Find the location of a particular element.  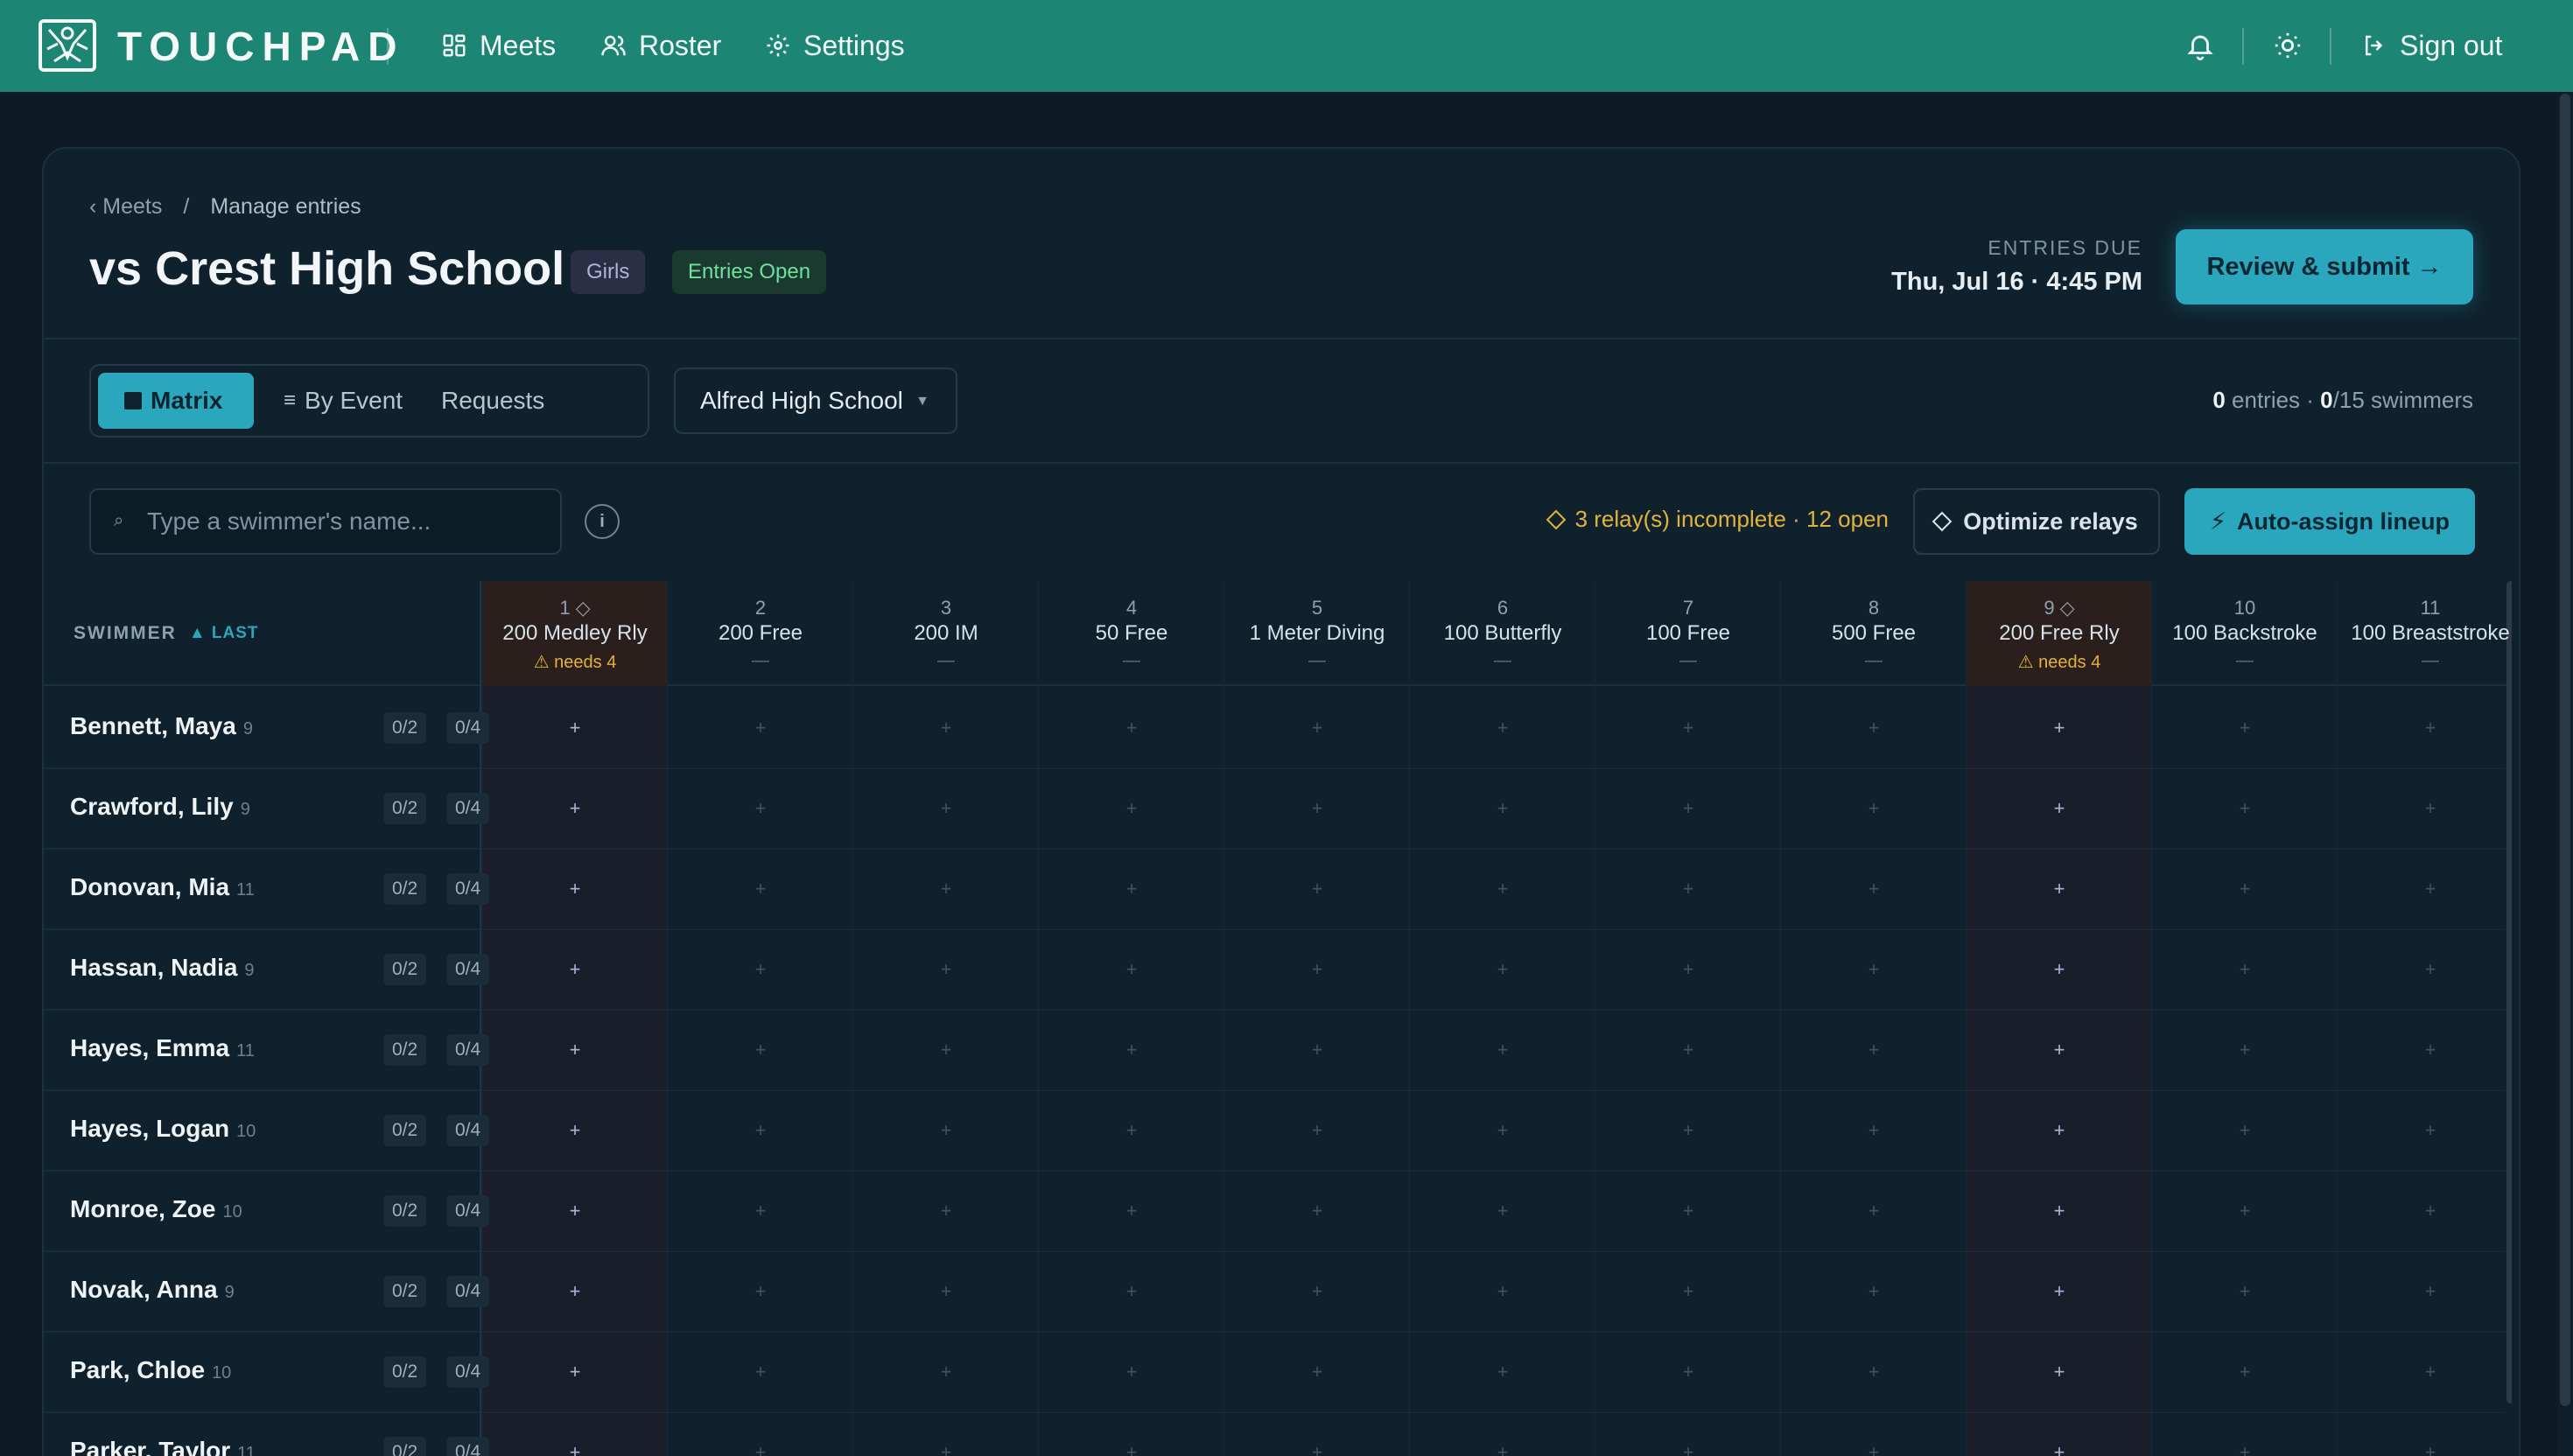

event-header: 51 Meter Diving — is located at coordinates (1317, 633).